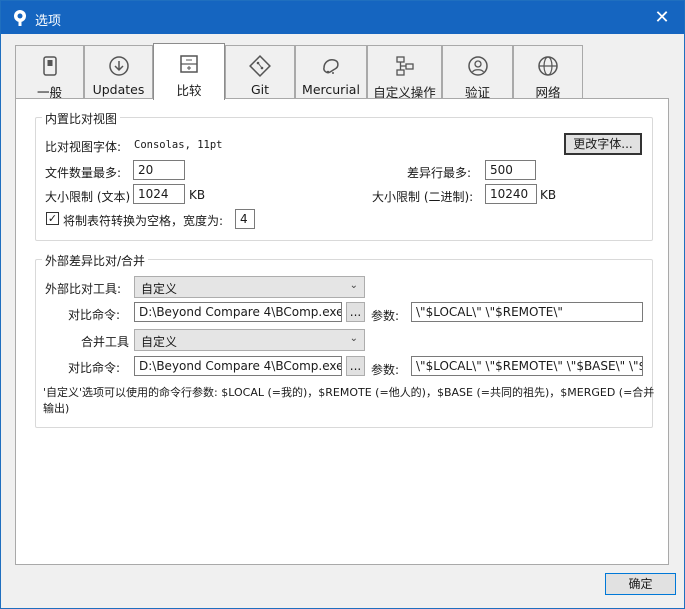 This screenshot has width=685, height=609. Describe the element at coordinates (48, 21) in the screenshot. I see `window-title: 选项` at that location.